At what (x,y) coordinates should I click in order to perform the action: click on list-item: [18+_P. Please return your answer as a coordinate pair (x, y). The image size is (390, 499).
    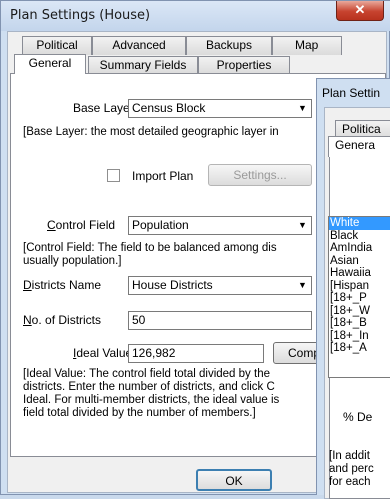
    Looking at the image, I should click on (359, 298).